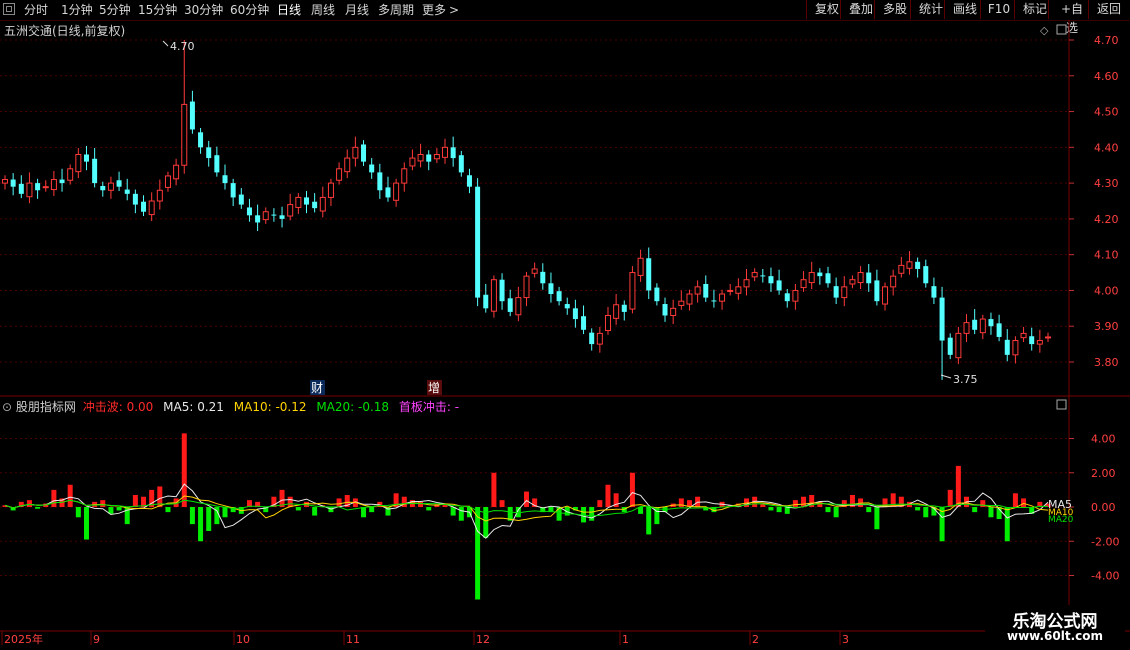  I want to click on date-tick-label: 2, so click(755, 639).